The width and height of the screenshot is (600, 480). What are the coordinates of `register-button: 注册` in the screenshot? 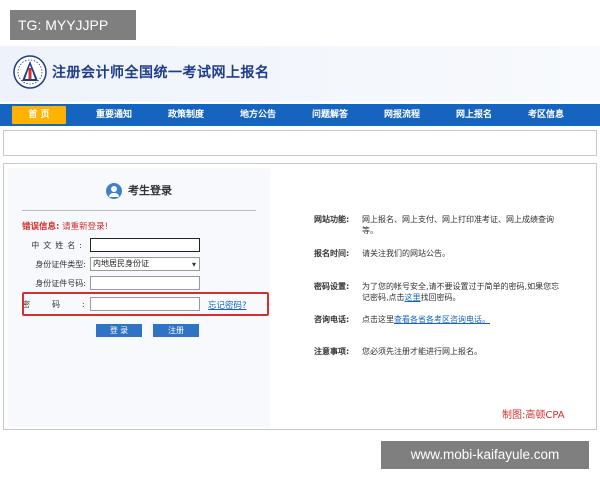 It's located at (176, 330).